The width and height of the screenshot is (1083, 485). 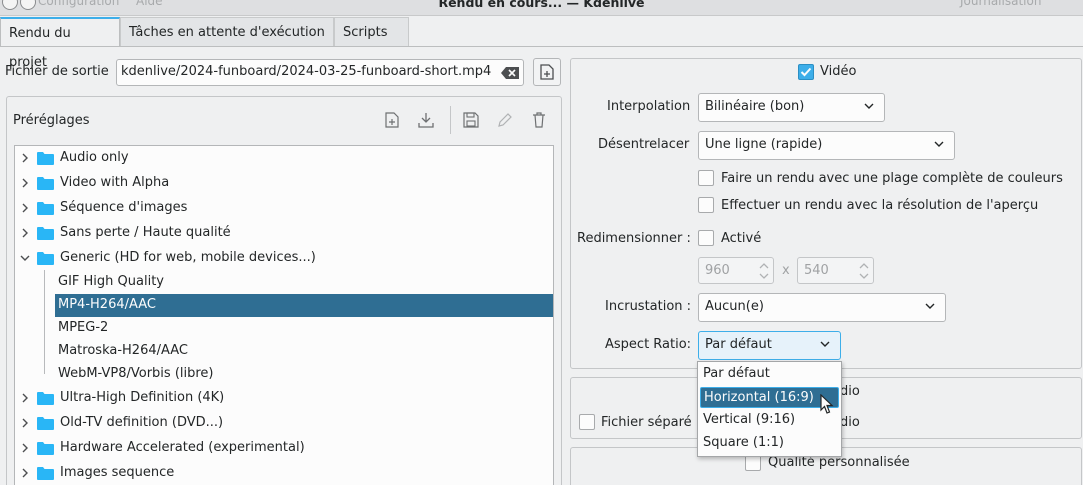 I want to click on tree-item-mp4-h264: MP4-H264/AAC, so click(x=304, y=305).